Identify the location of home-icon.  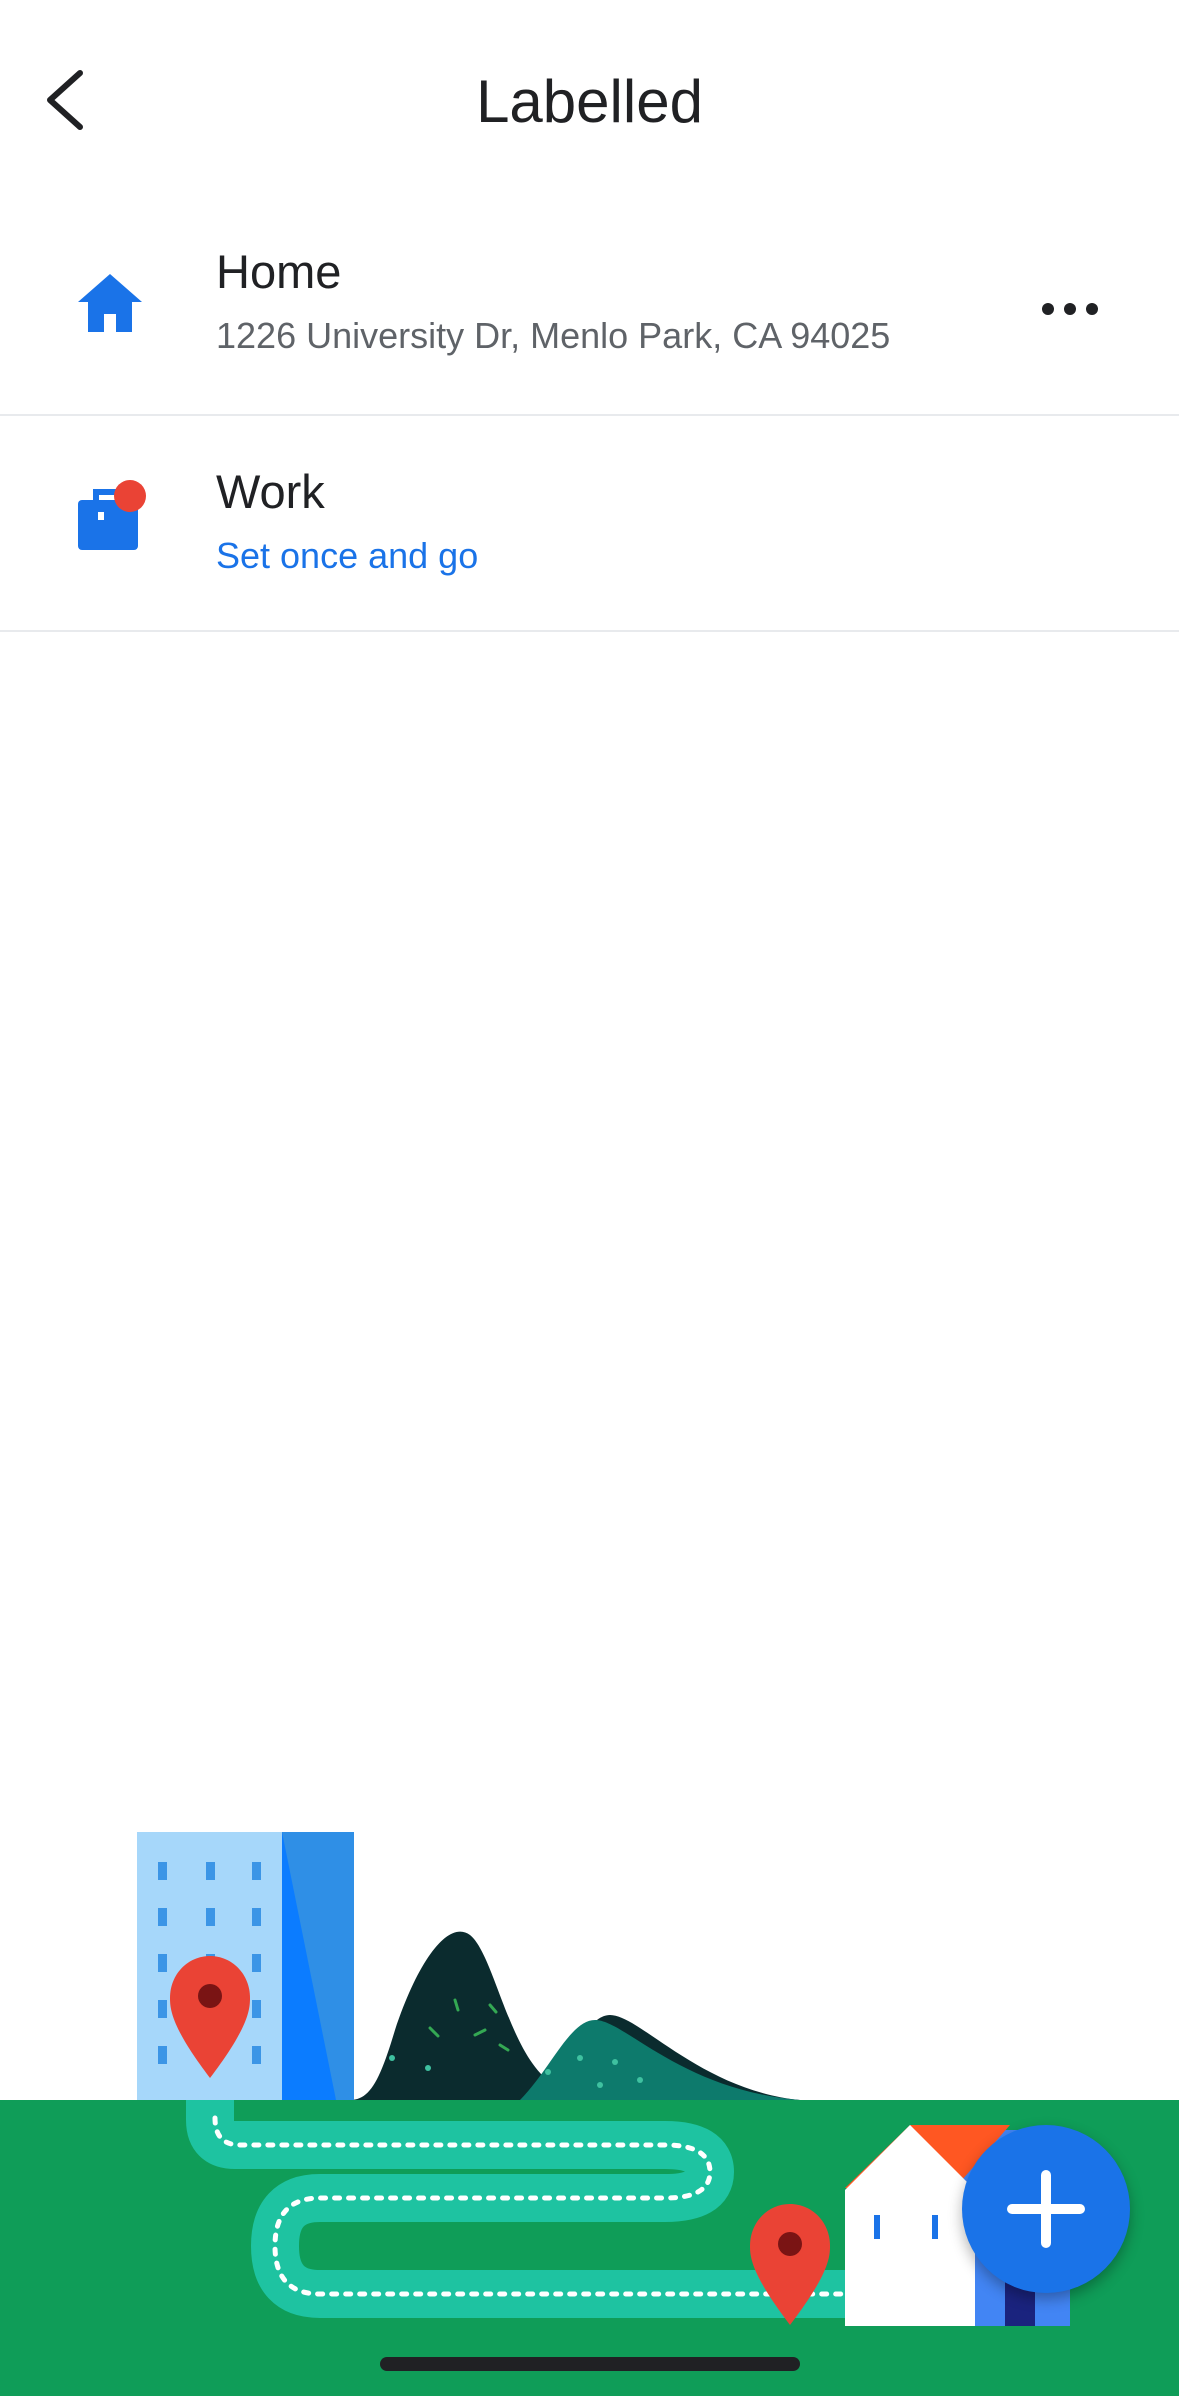
(110, 304).